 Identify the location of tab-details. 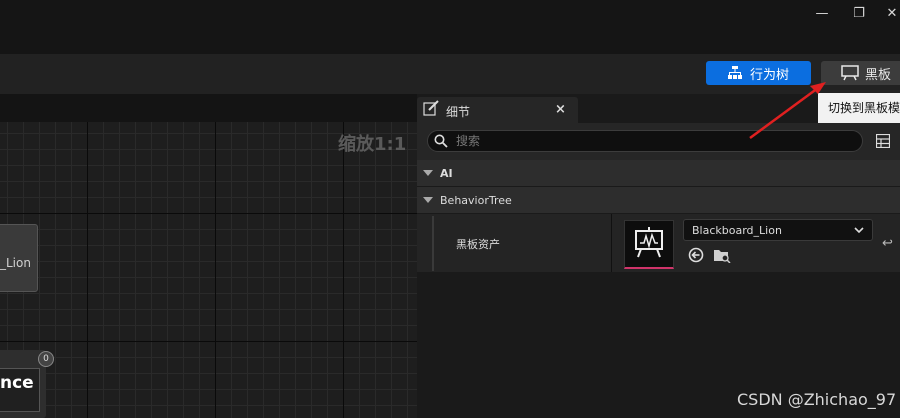
(497, 110).